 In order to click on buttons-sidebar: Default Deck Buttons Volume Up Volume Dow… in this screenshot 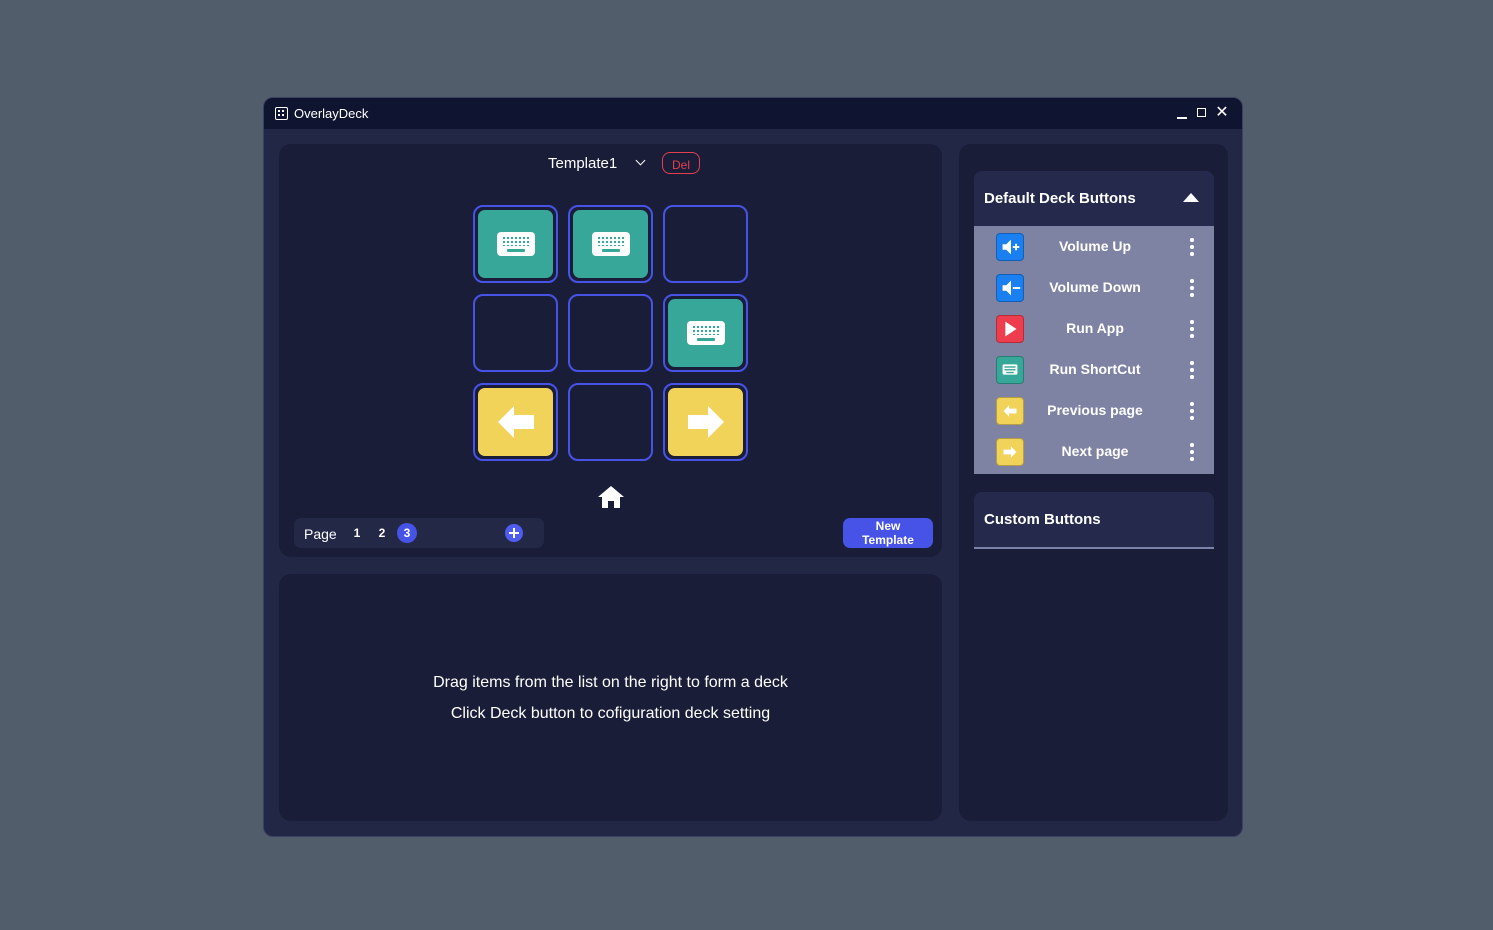, I will do `click(1093, 482)`.